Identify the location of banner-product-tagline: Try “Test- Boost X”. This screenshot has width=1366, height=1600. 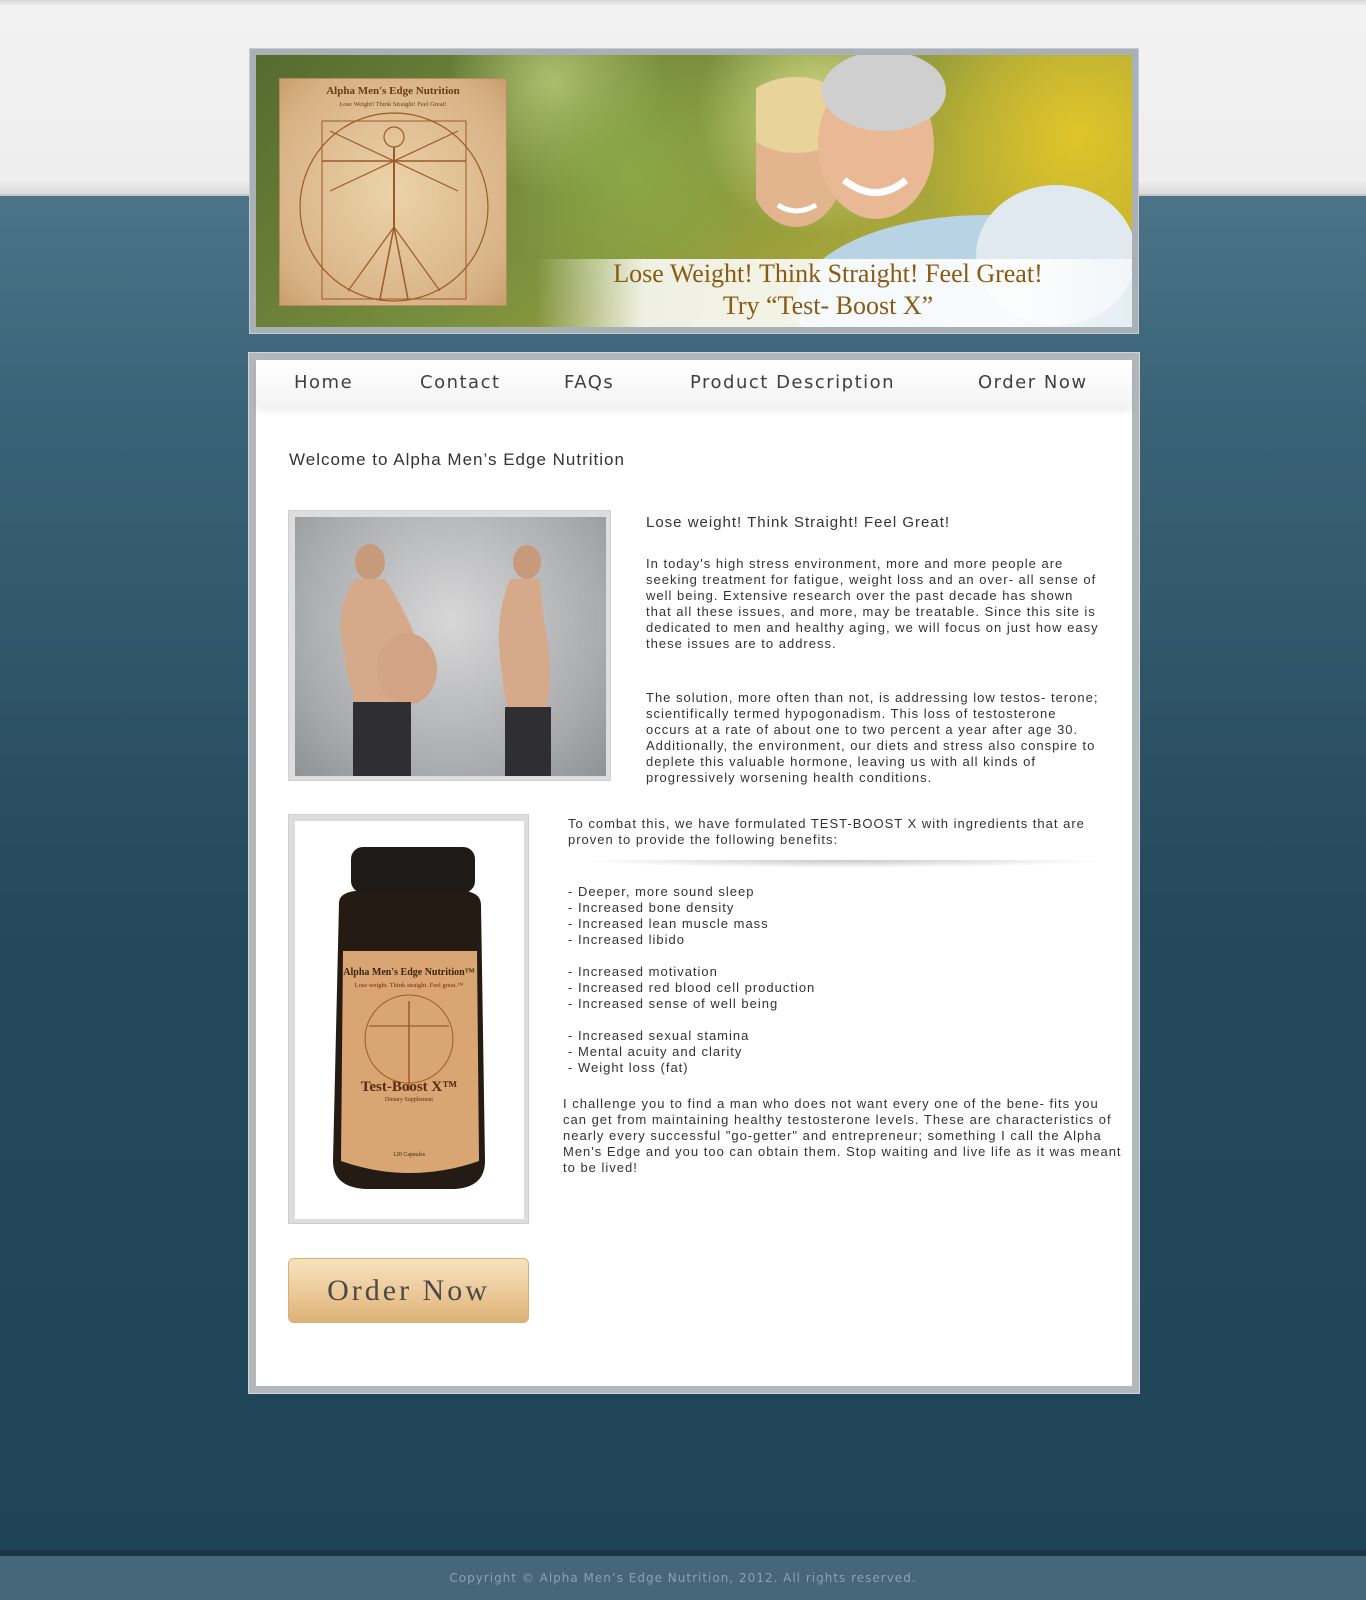
(828, 305).